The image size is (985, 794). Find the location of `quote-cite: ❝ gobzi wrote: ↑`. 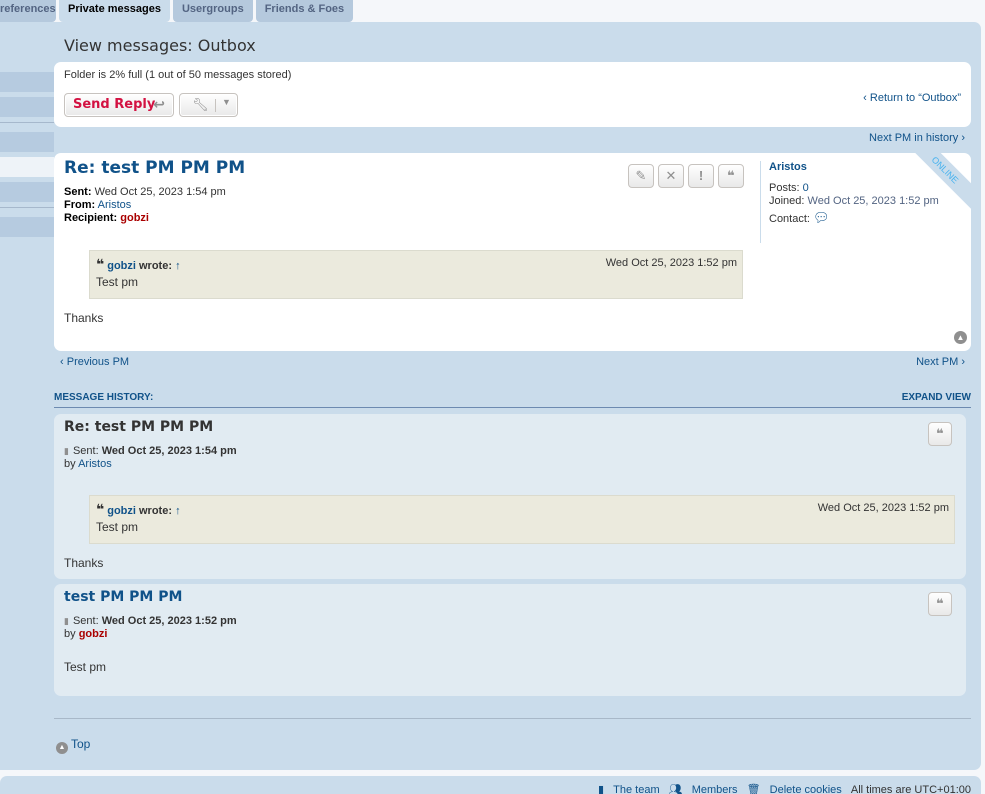

quote-cite: ❝ gobzi wrote: ↑ is located at coordinates (138, 509).